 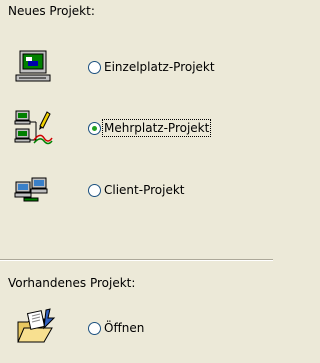 I want to click on client-computers-icon, so click(x=36, y=190).